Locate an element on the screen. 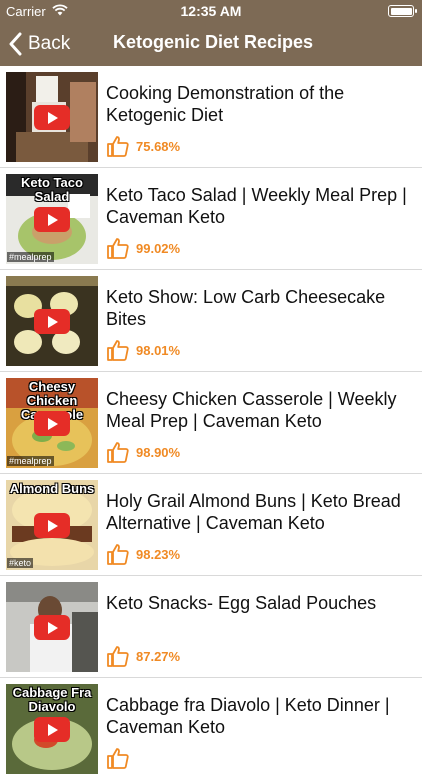 This screenshot has width=422, height=780. navigation-bar: Back Ketogenic Diet Recipes is located at coordinates (211, 44).